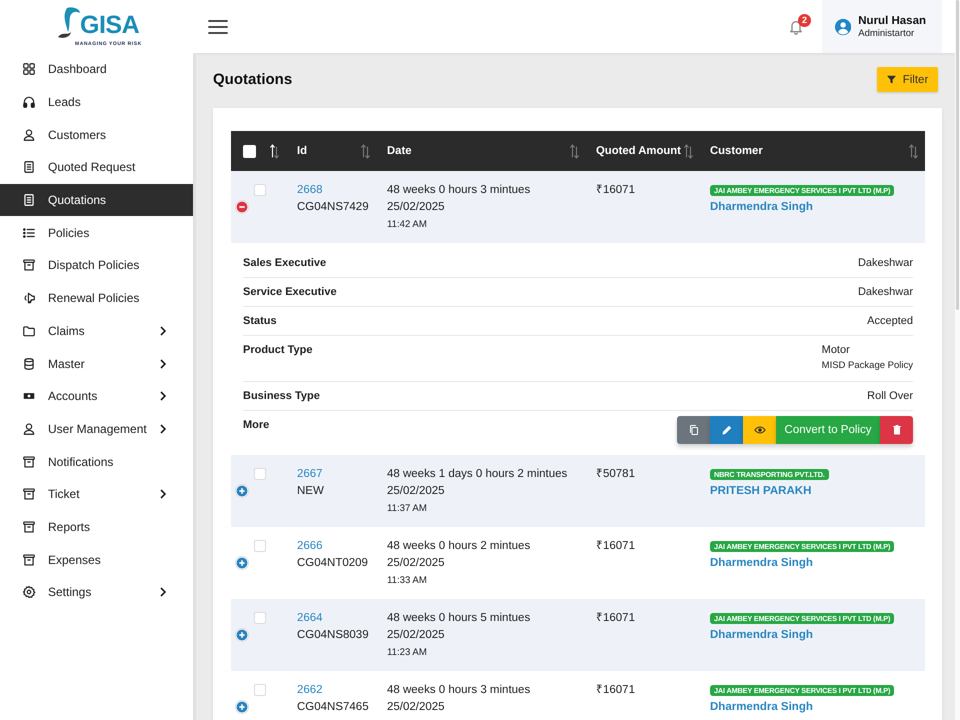 The image size is (960, 720). I want to click on megaphone-icon, so click(29, 298).